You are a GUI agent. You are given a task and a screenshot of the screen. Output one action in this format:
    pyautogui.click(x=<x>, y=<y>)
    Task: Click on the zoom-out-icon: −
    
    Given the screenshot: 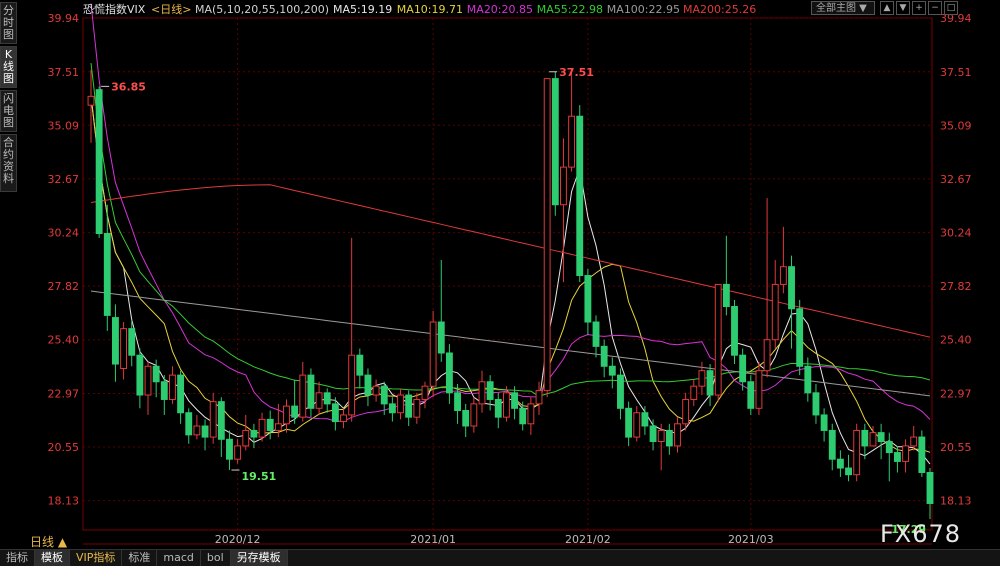 What is the action you would take?
    pyautogui.click(x=935, y=8)
    